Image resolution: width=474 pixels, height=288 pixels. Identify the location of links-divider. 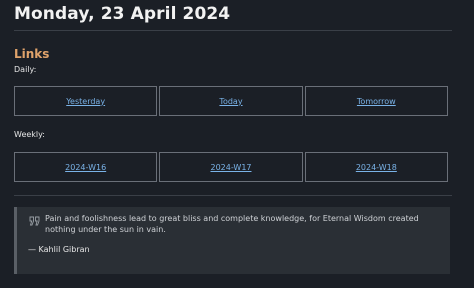
(233, 195).